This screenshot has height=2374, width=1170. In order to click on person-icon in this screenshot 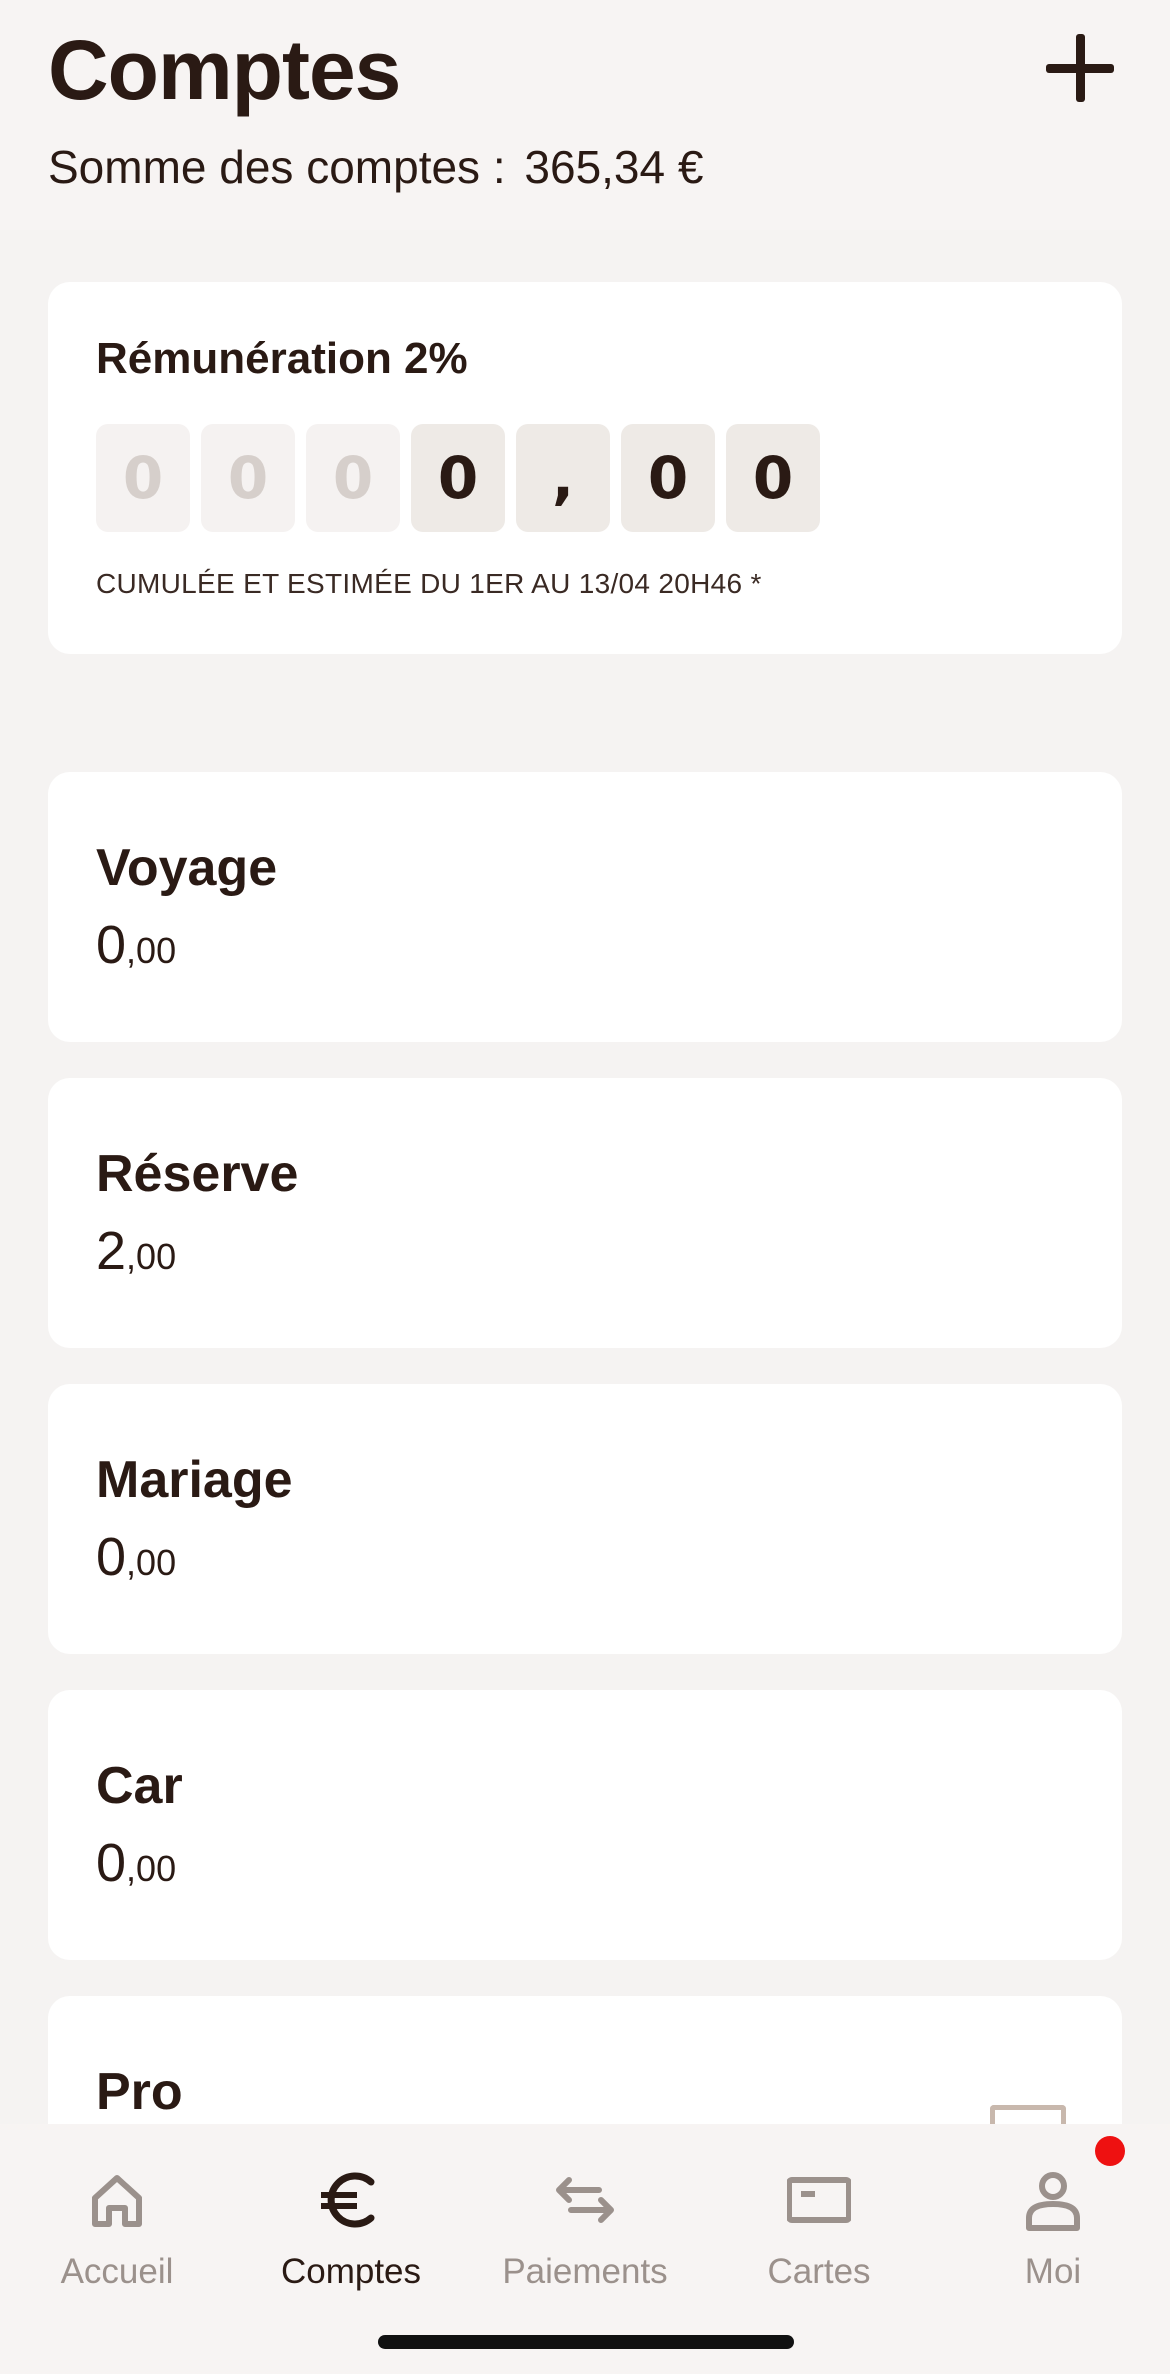, I will do `click(1053, 2201)`.